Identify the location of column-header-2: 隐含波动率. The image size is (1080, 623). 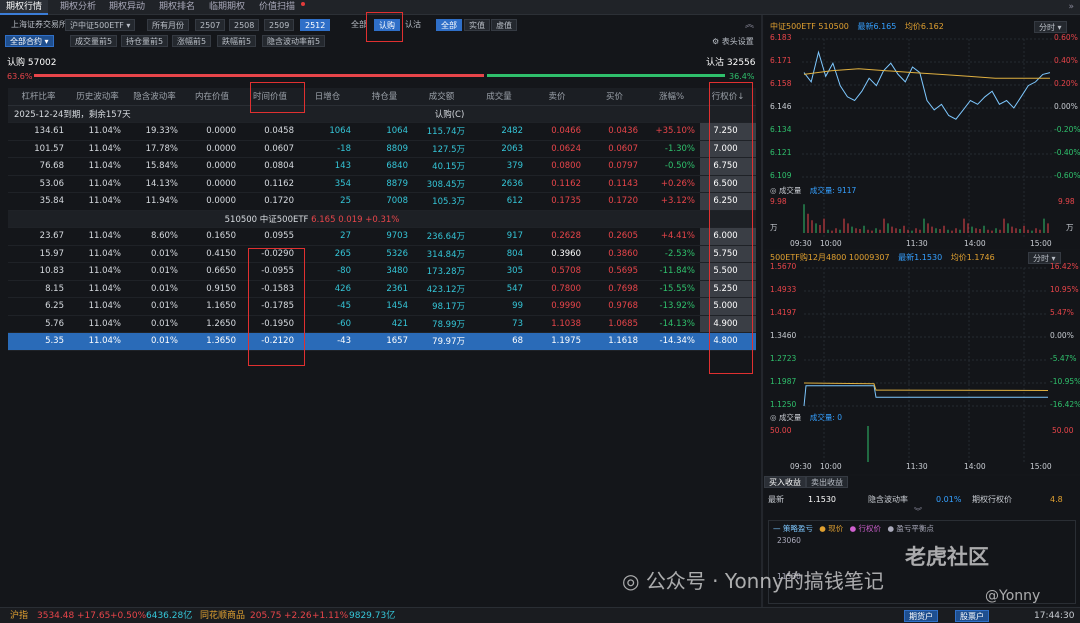
(154, 97).